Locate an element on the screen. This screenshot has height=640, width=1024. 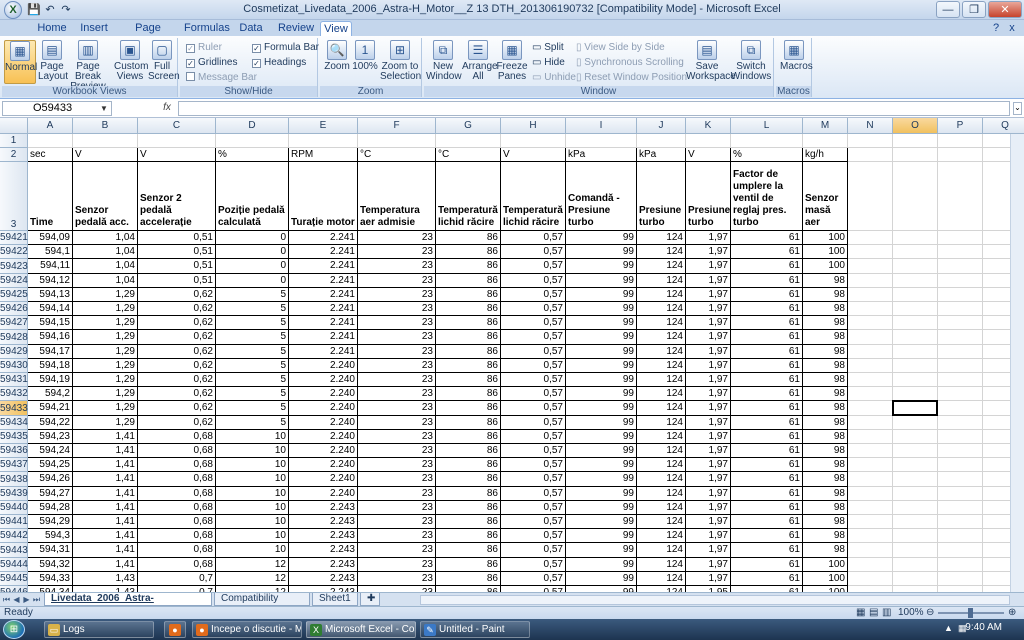
zoom-slider-thumb is located at coordinates (970, 613).